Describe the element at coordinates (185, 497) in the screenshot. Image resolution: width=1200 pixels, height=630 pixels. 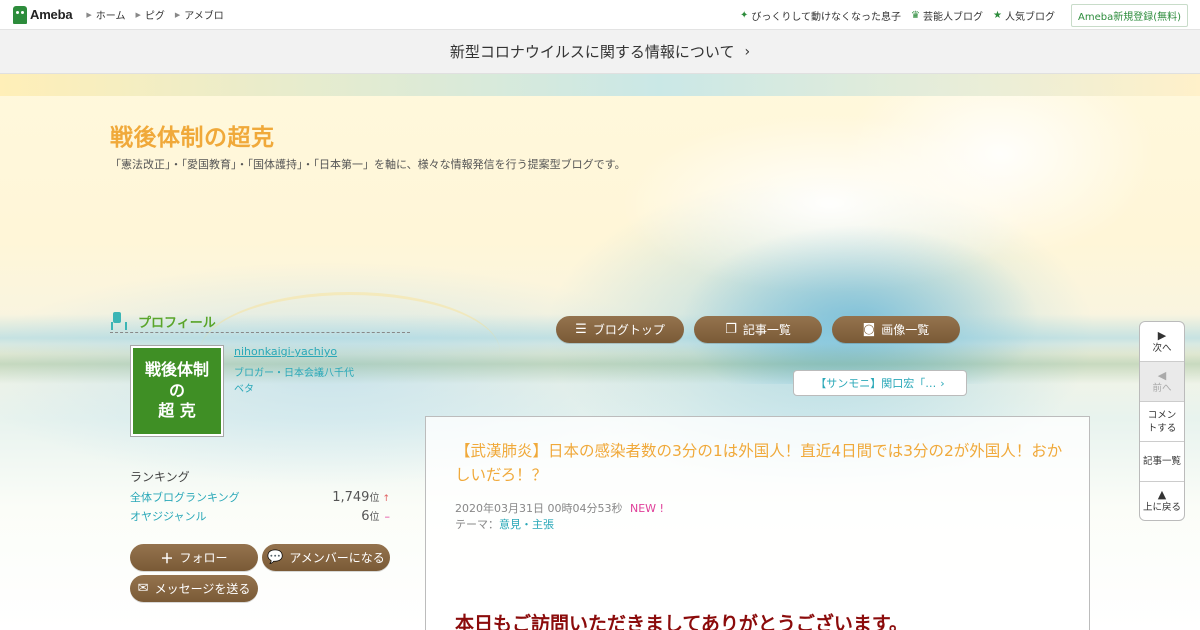
I see `overall-ranking-link: 全体ブログランキング` at that location.